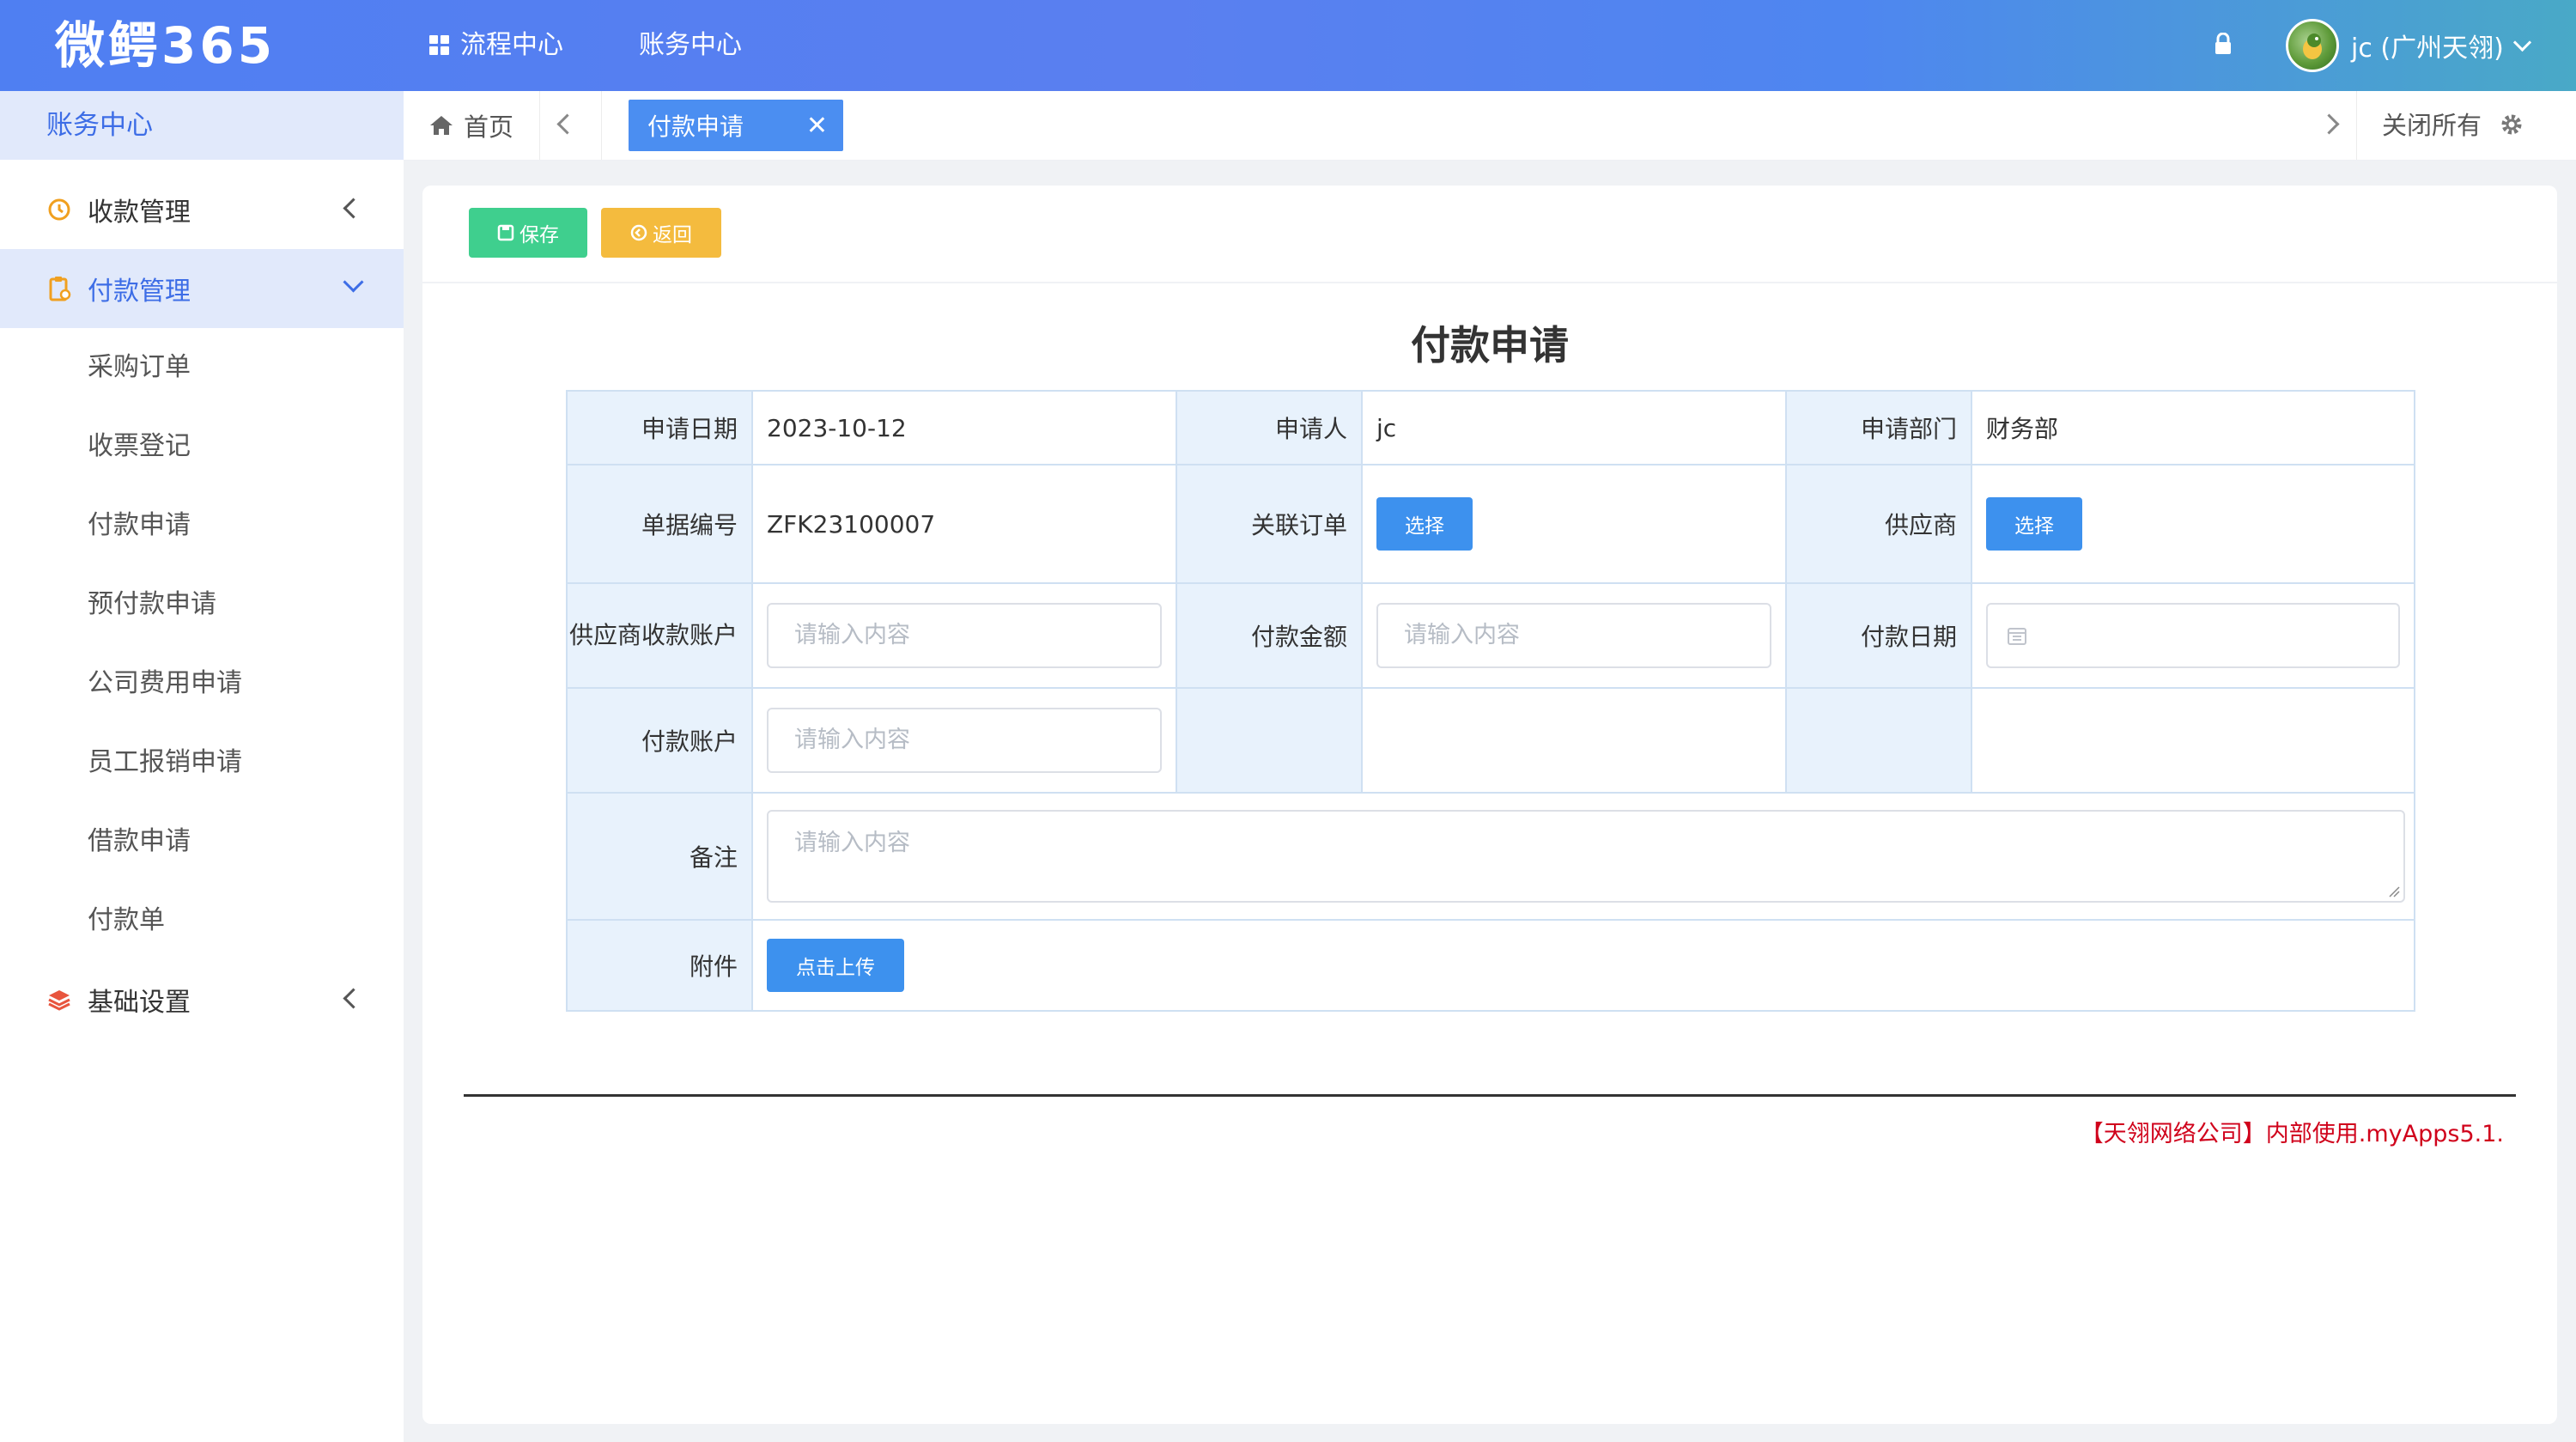 Image resolution: width=2576 pixels, height=1442 pixels. I want to click on sidebar-item-prepayment-request: 预付款申请, so click(202, 604).